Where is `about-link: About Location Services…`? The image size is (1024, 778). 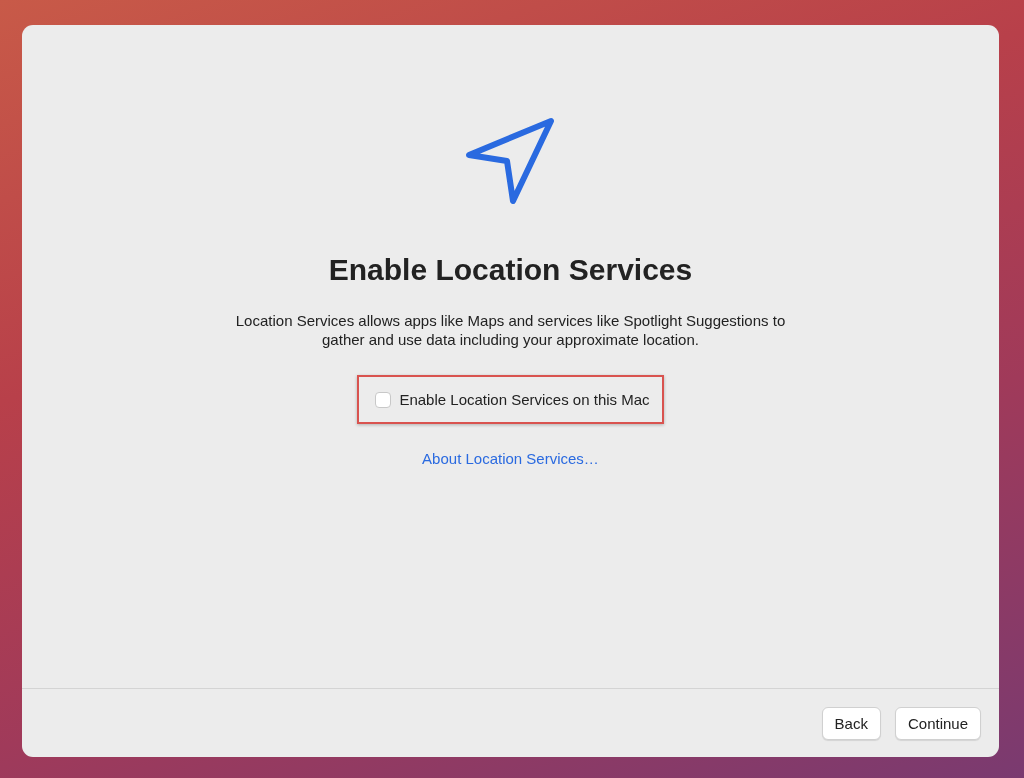
about-link: About Location Services… is located at coordinates (510, 458).